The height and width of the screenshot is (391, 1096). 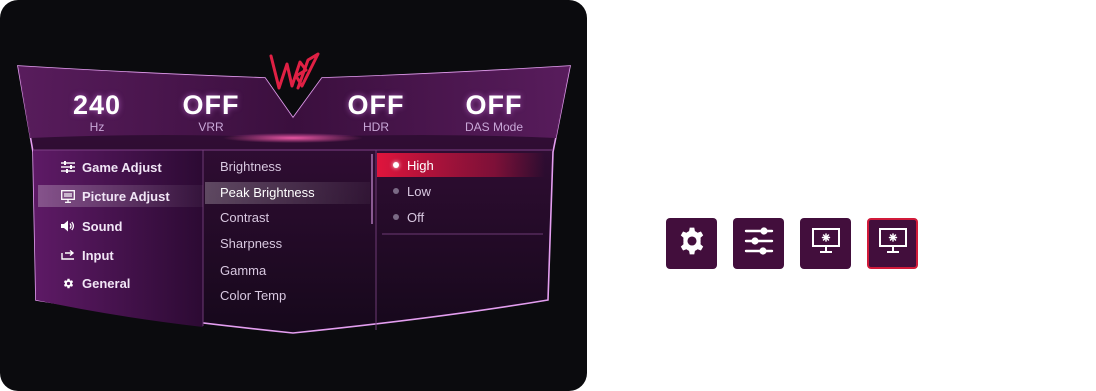 I want to click on menu-item-game-adjust: Game Adjust, so click(x=111, y=167).